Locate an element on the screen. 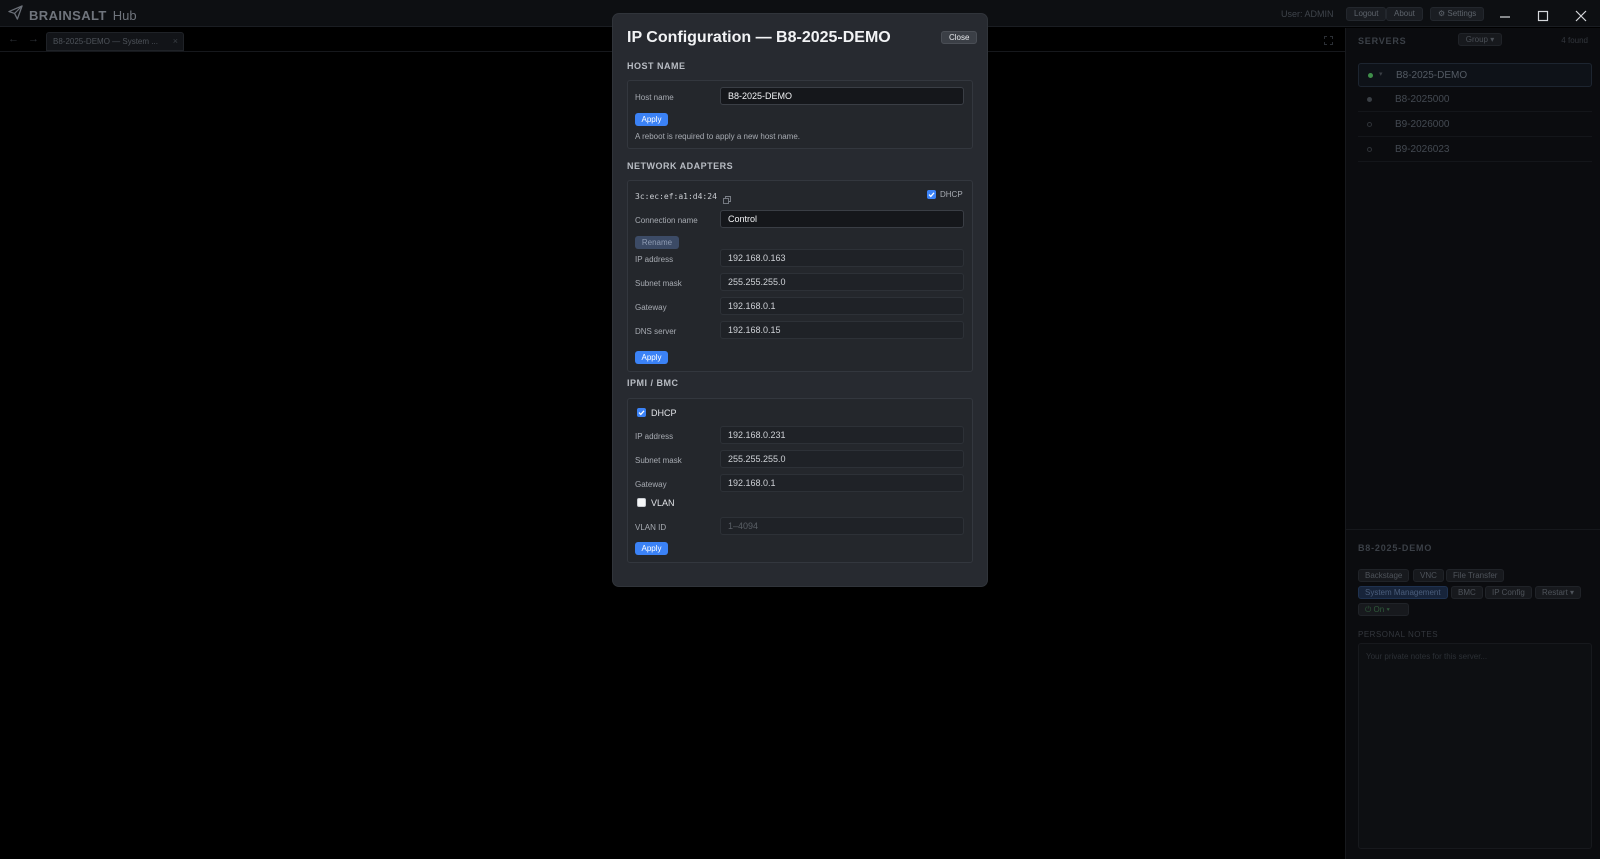 The width and height of the screenshot is (1600, 859). server-item-b9-2026000: B9-2026000 is located at coordinates (1475, 125).